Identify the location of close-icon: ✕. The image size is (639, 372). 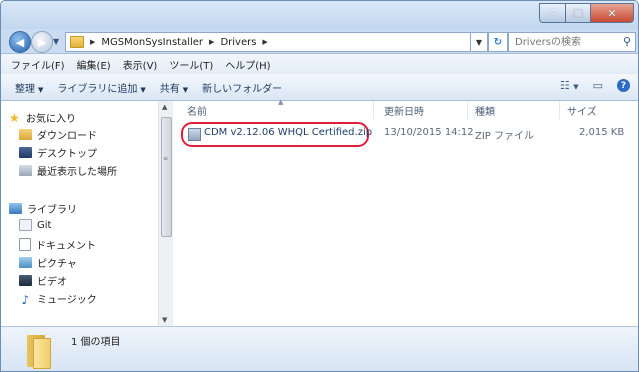
(612, 13).